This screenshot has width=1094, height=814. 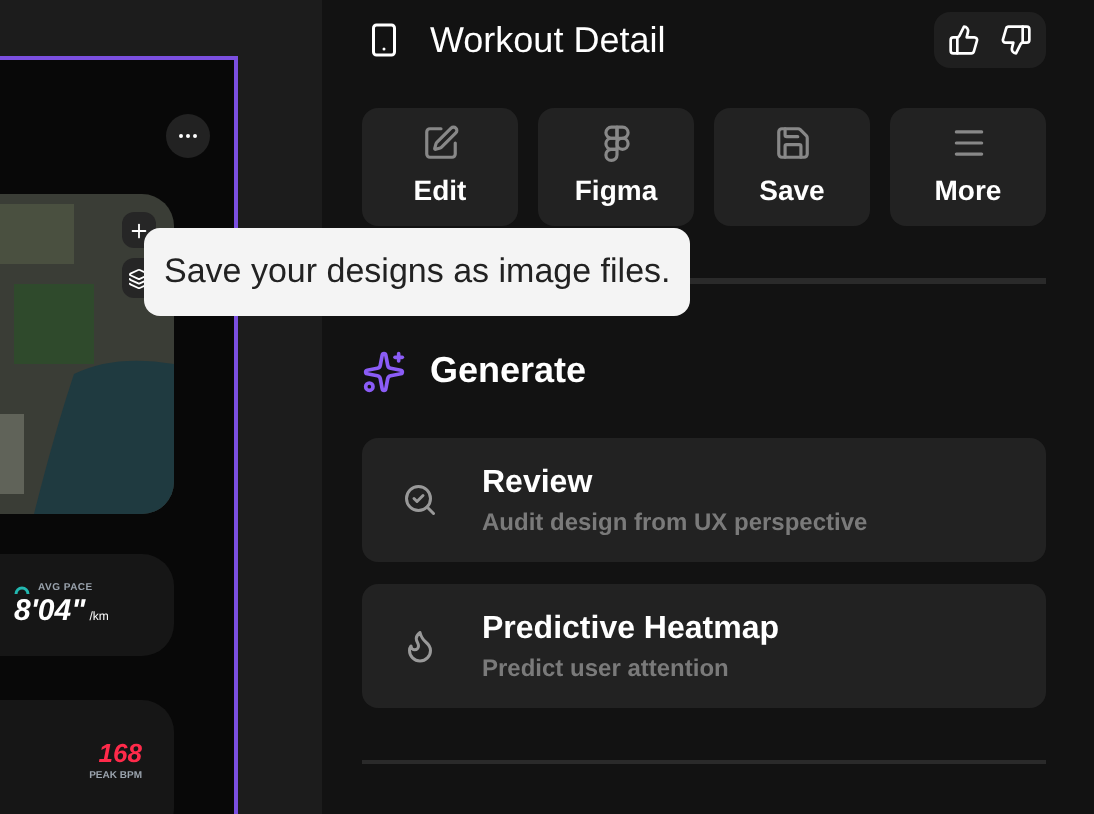 I want to click on edit-icon, so click(x=440, y=142).